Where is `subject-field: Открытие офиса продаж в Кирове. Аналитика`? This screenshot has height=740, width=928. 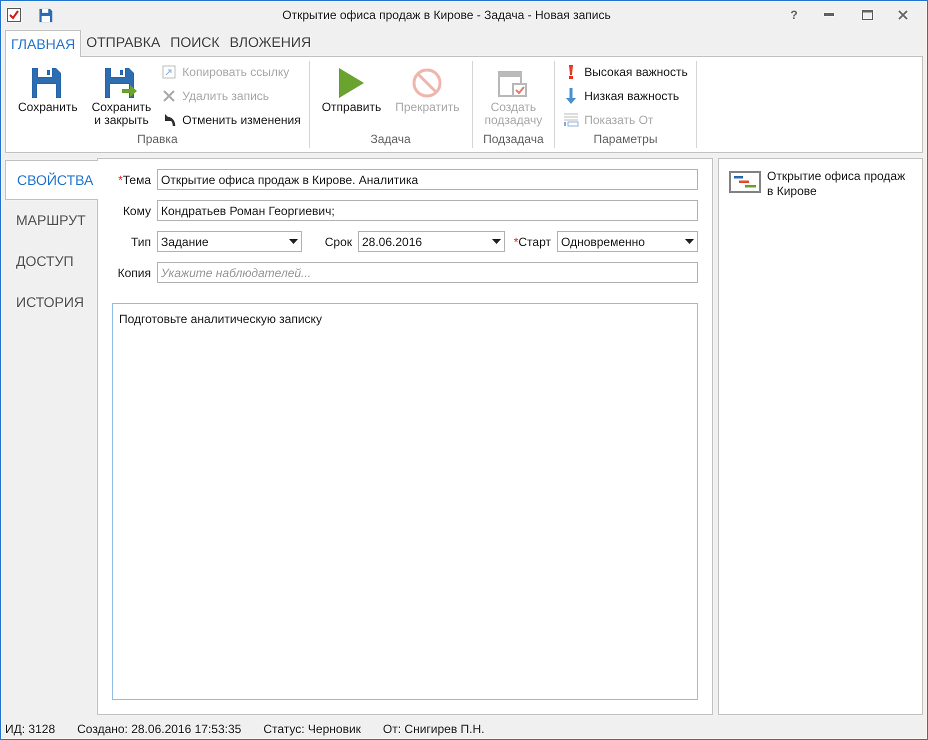
subject-field: Открытие офиса продаж в Кирове. Аналитика is located at coordinates (427, 179).